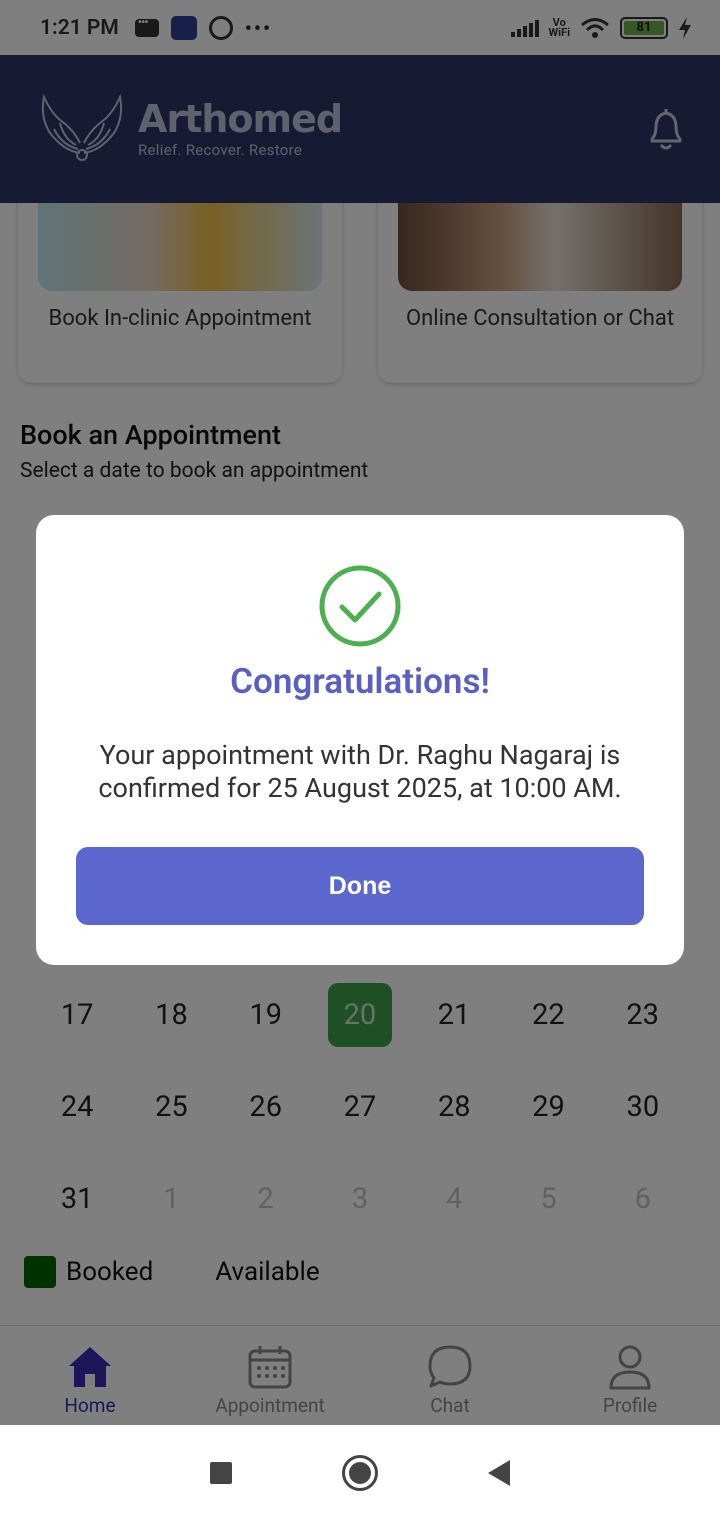  I want to click on back-icon, so click(499, 1472).